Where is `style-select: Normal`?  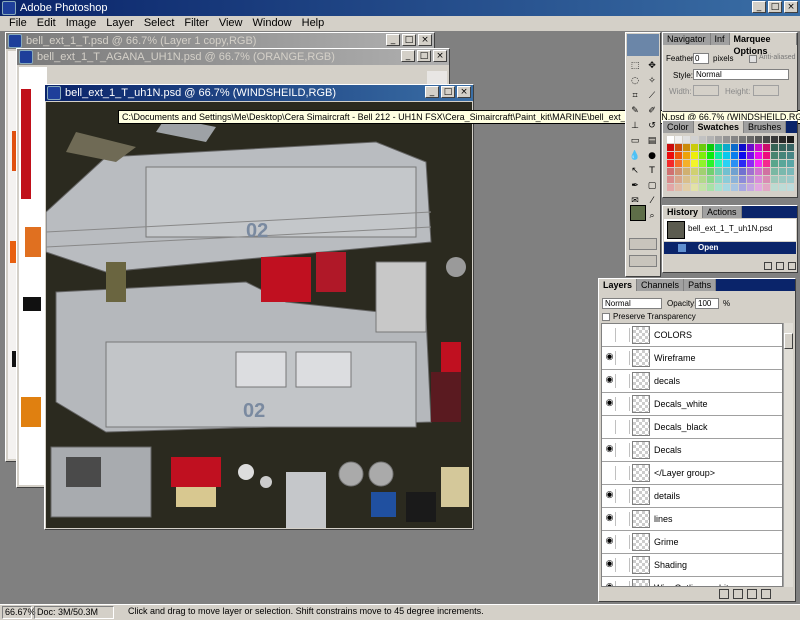 style-select: Normal is located at coordinates (741, 74).